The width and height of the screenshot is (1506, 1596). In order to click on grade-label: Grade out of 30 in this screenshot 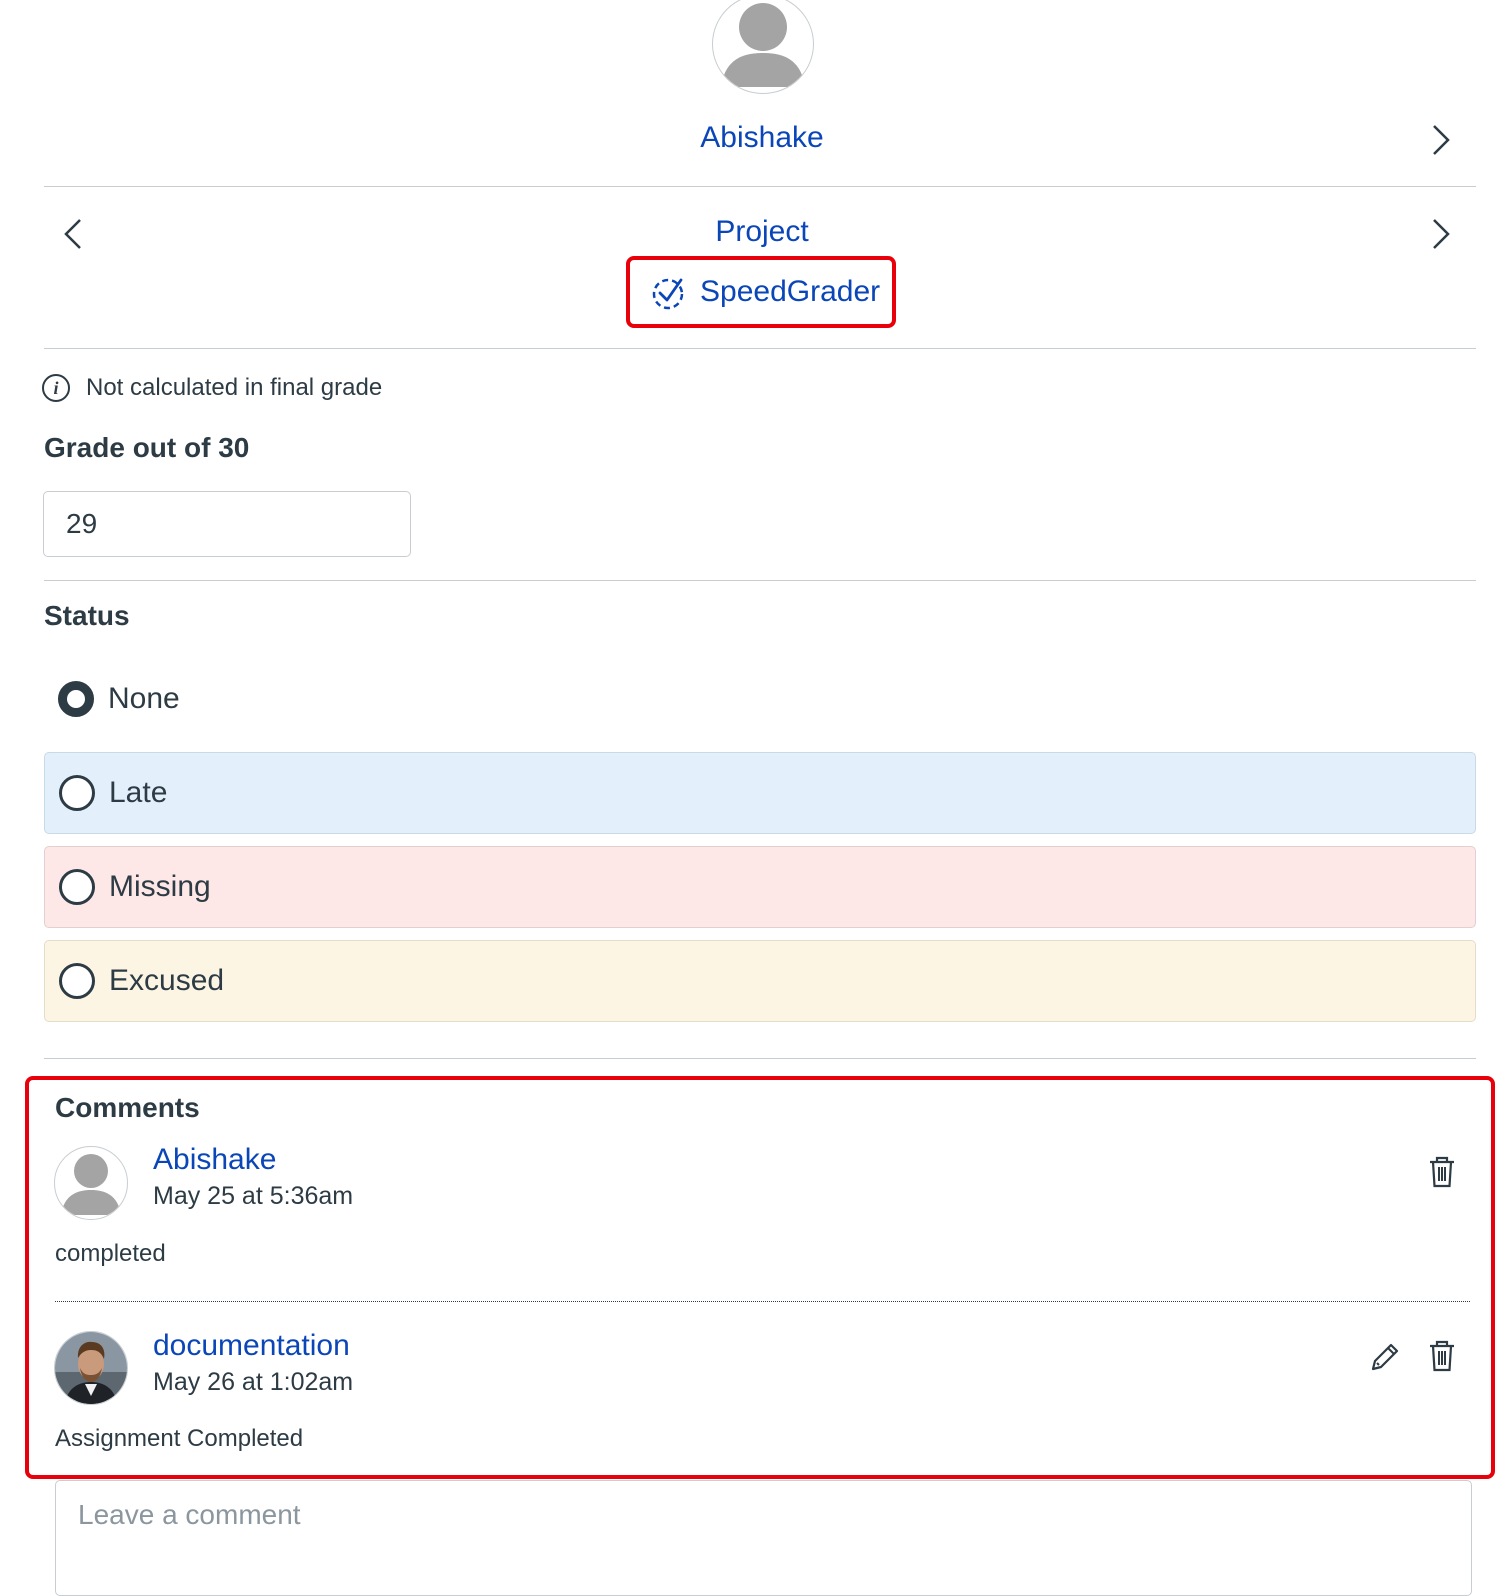, I will do `click(147, 447)`.